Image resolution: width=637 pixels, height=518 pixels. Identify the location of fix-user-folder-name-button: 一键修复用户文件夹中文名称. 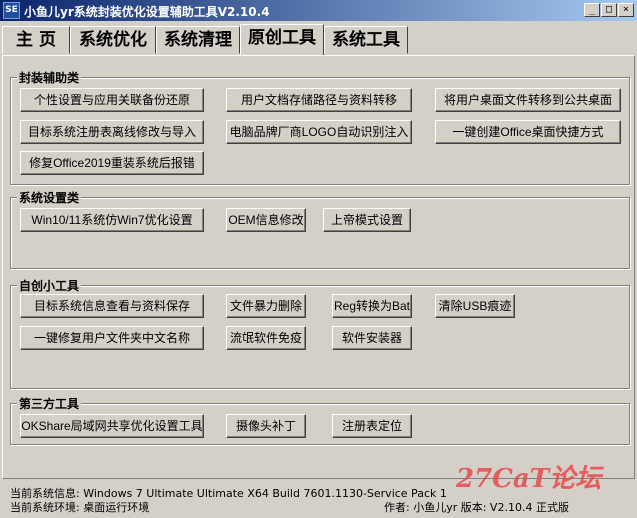
(112, 338).